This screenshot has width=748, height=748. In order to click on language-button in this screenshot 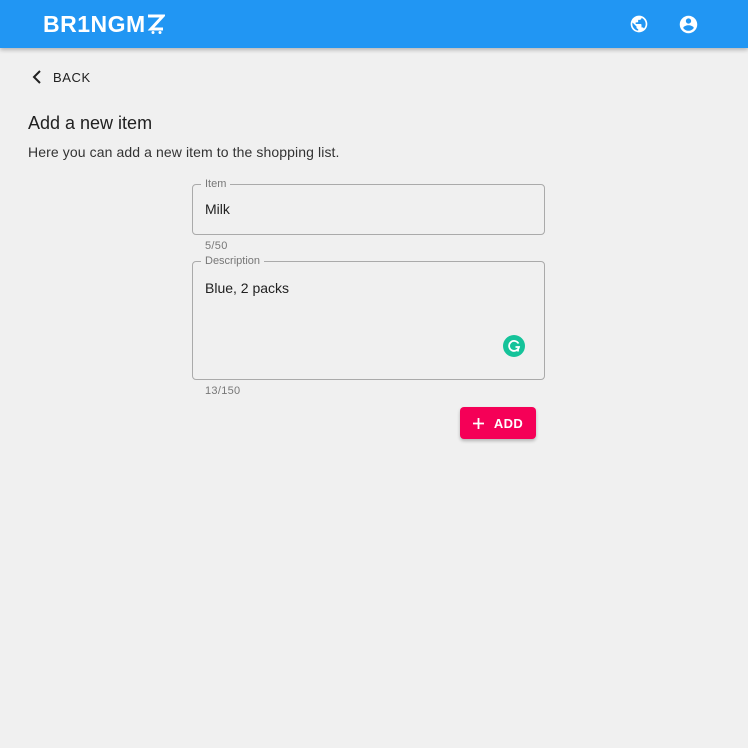, I will do `click(639, 24)`.